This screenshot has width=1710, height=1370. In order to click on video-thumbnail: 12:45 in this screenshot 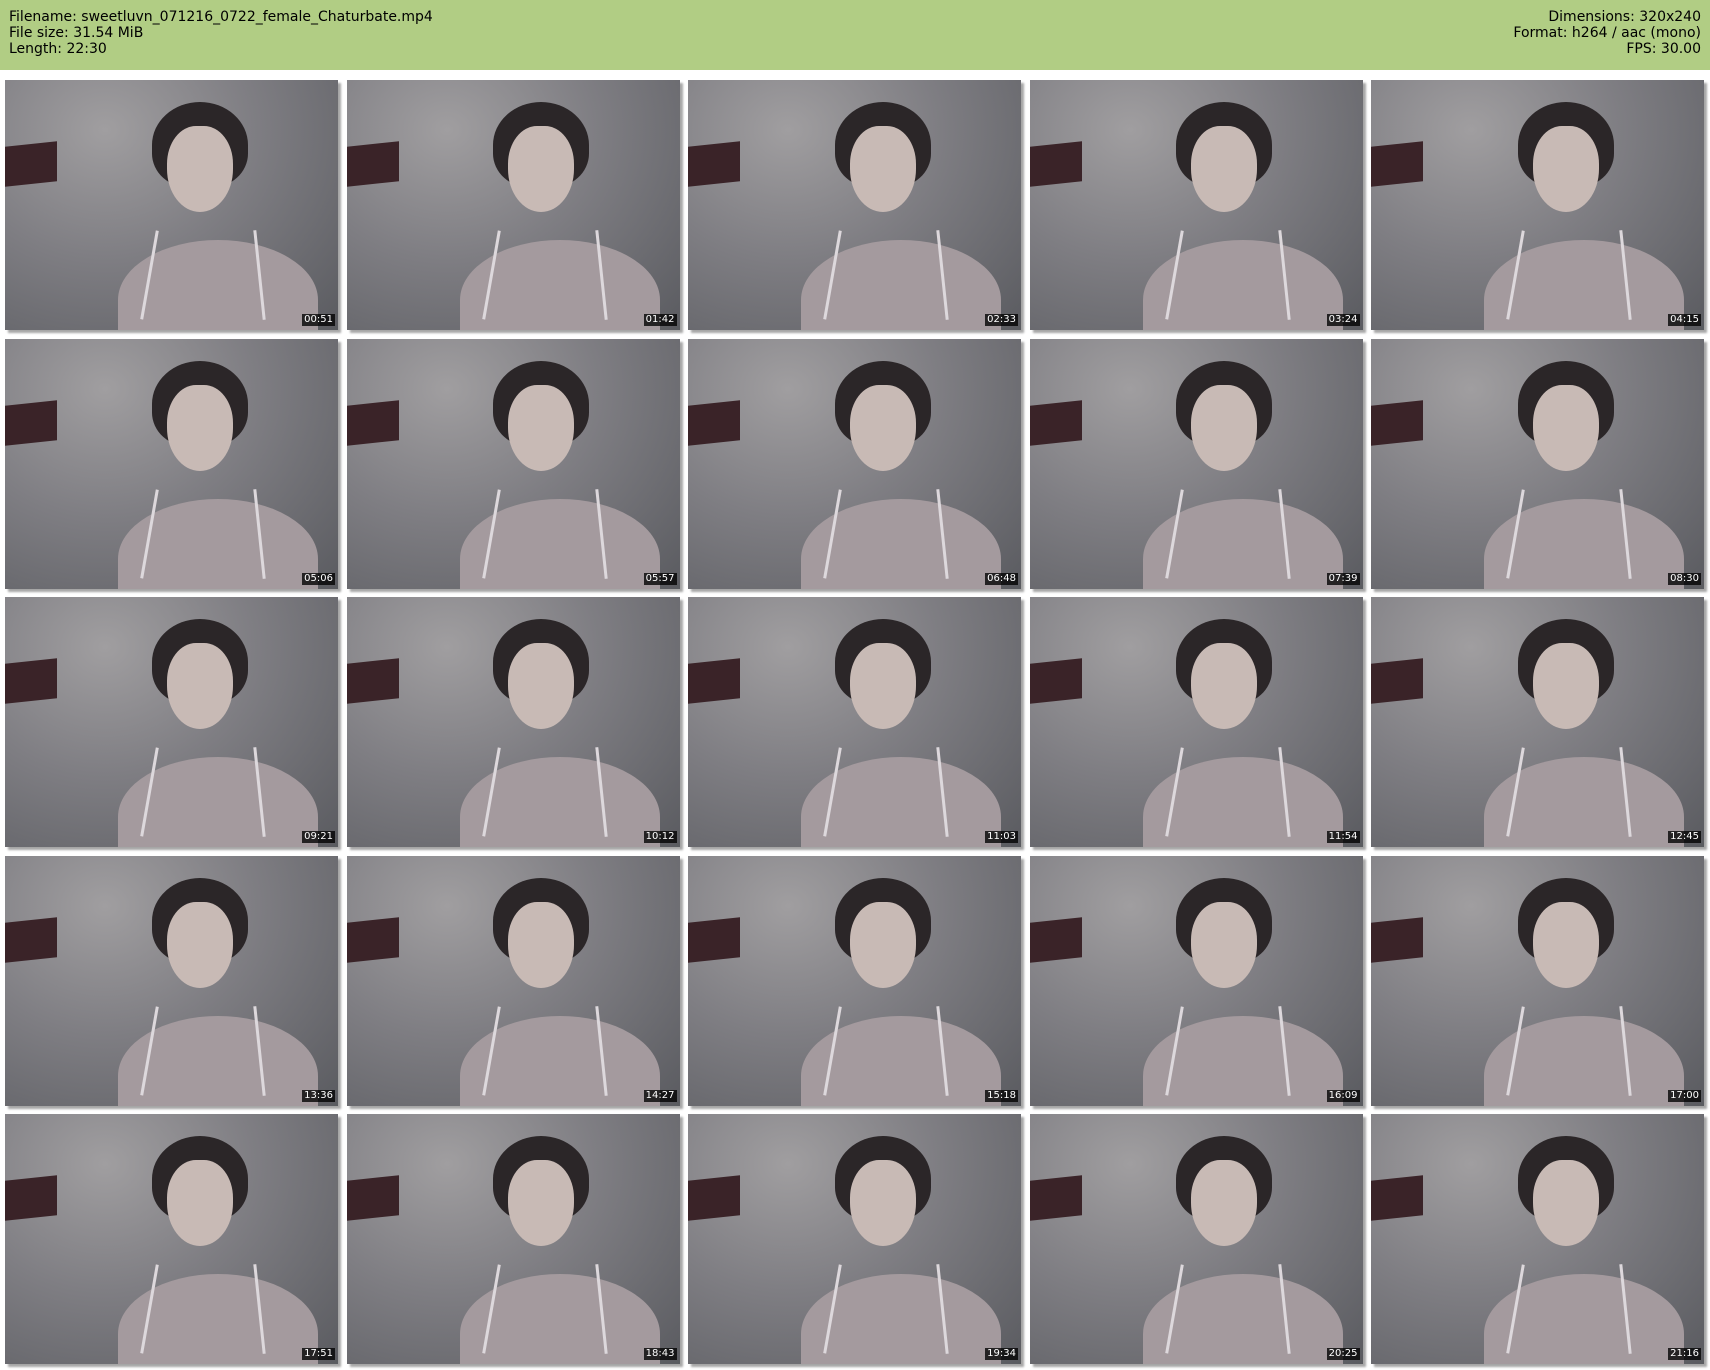, I will do `click(1537, 722)`.